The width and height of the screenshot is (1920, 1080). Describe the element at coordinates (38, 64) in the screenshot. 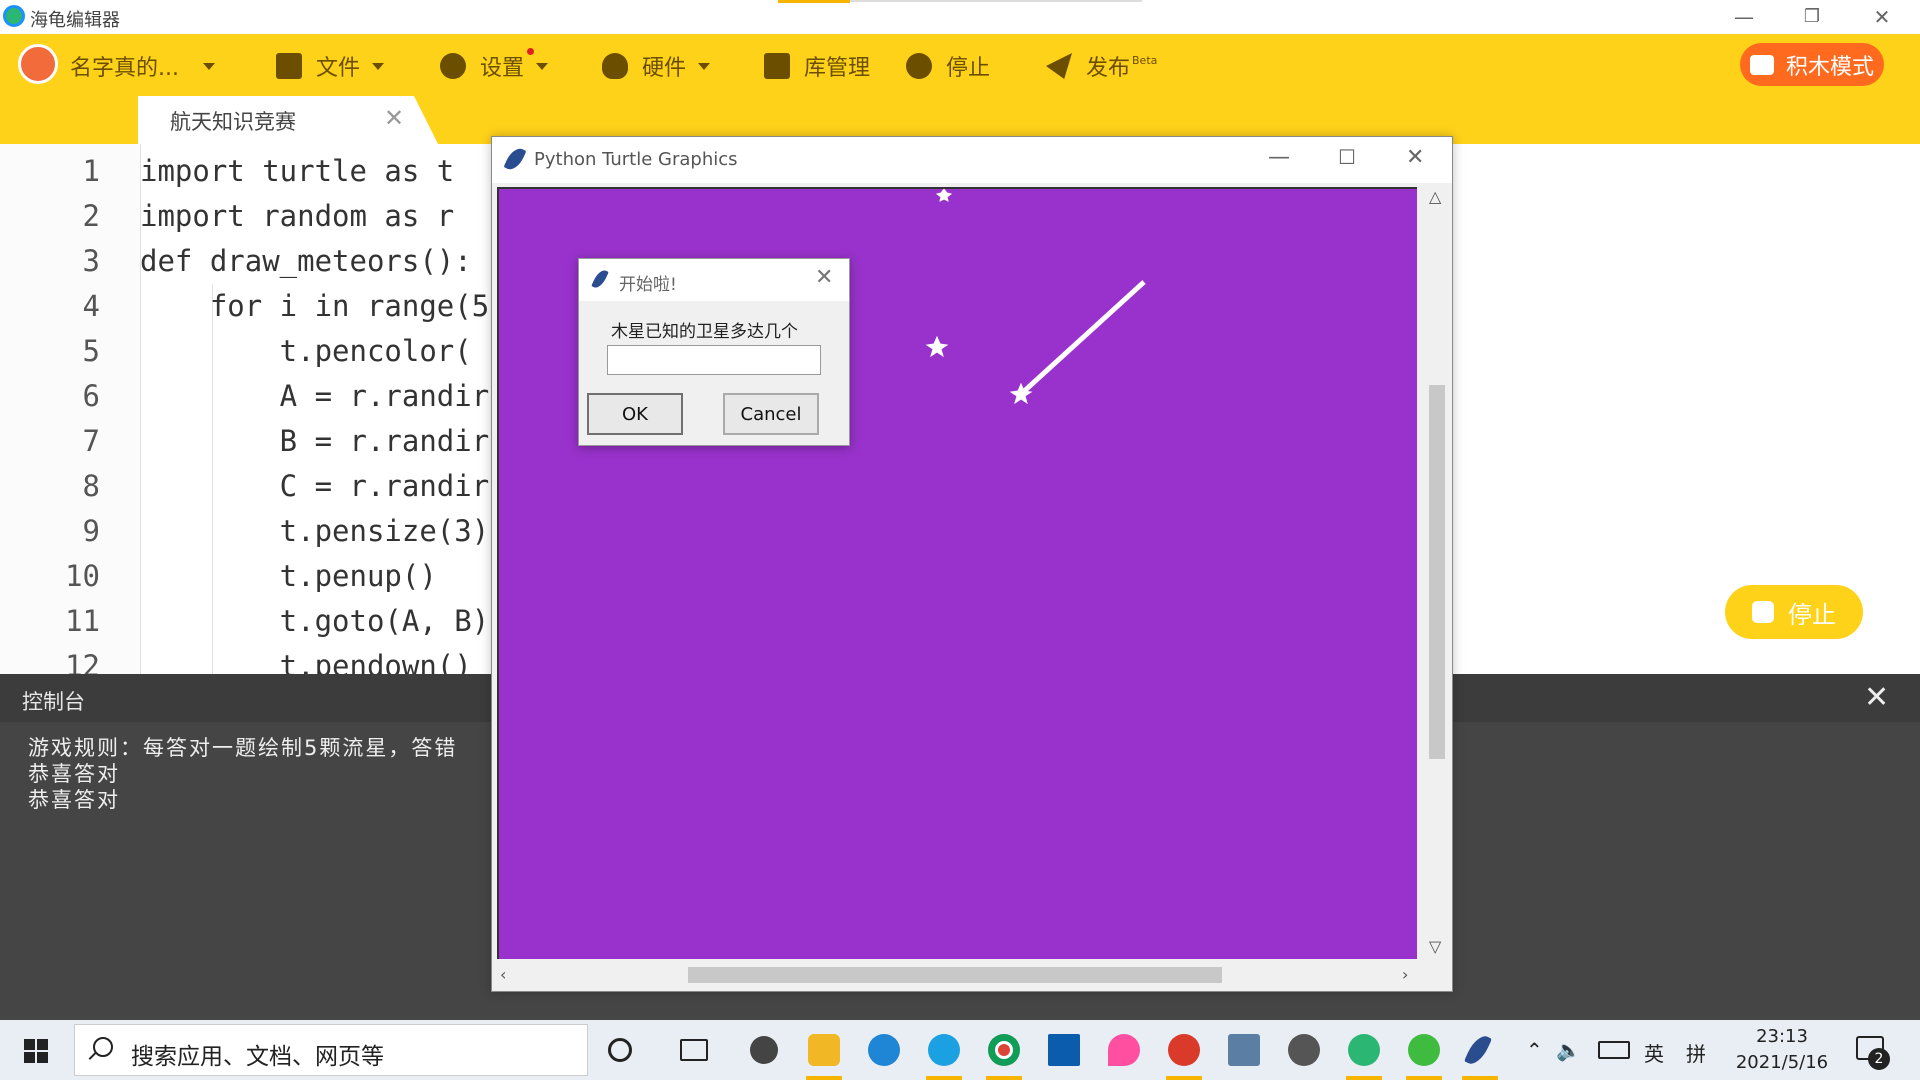

I see `user-avatar` at that location.